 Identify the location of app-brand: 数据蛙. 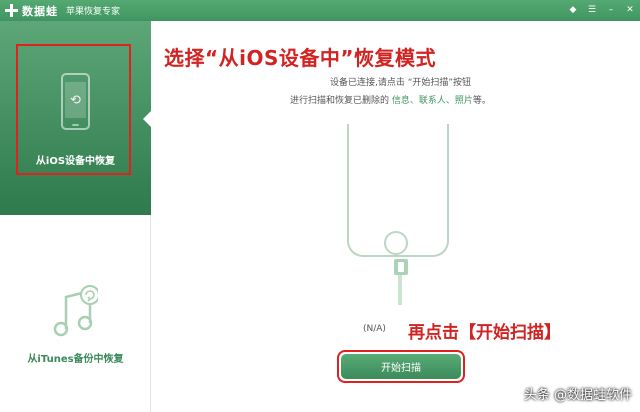
(40, 11).